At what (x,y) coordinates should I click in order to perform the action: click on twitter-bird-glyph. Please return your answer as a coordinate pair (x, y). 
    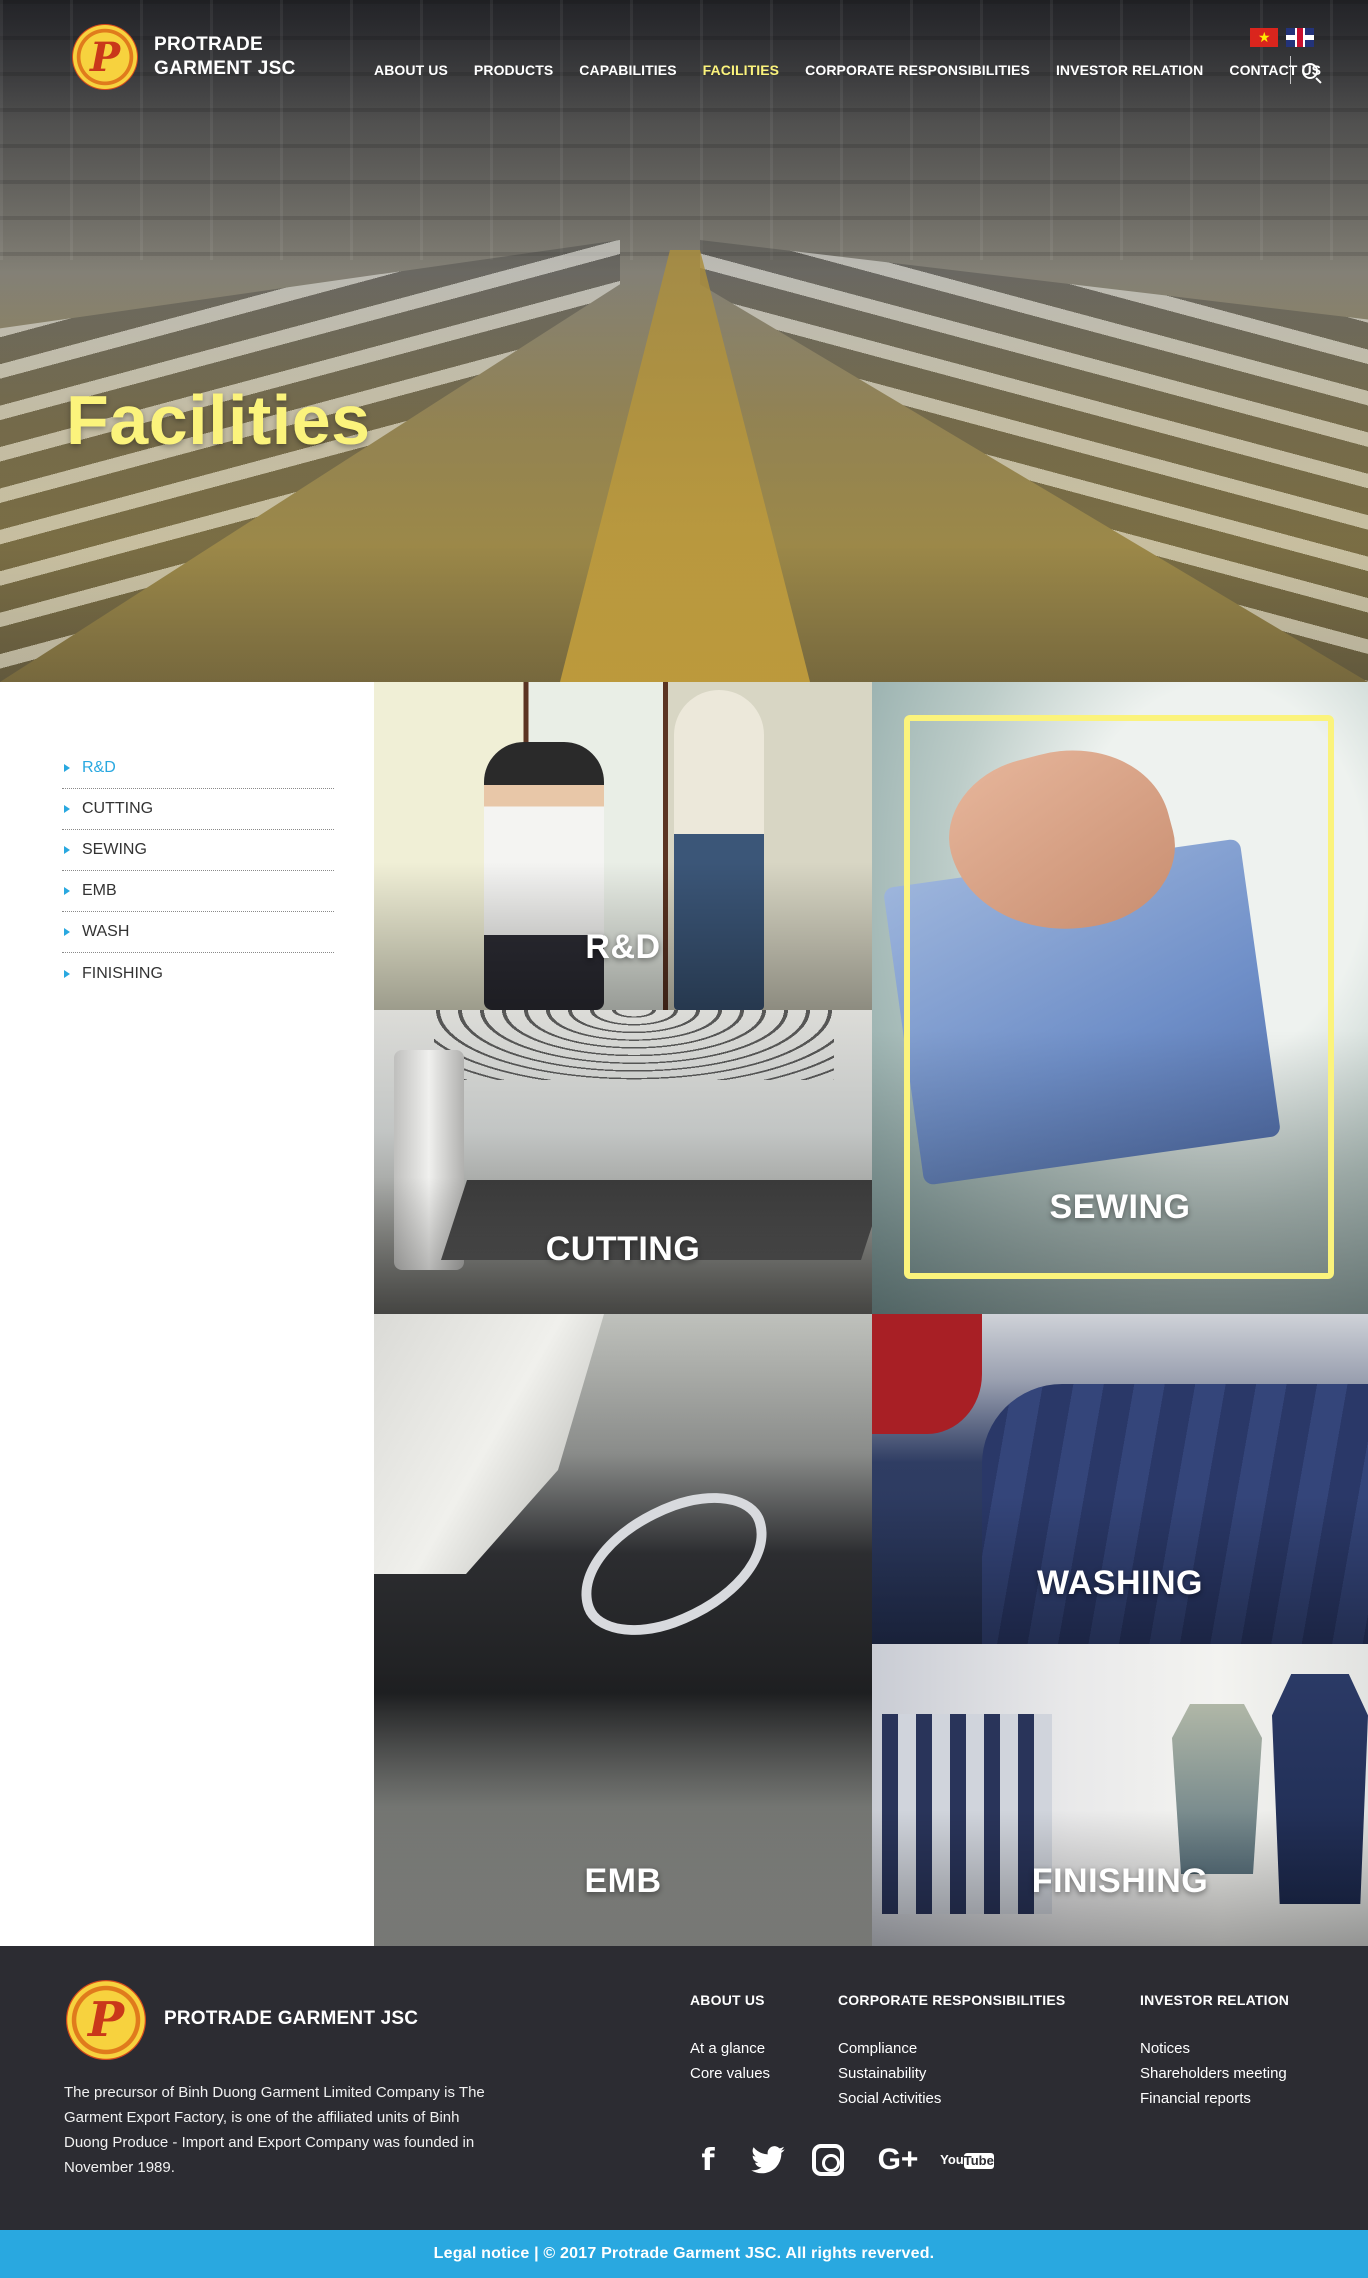
    Looking at the image, I should click on (768, 2160).